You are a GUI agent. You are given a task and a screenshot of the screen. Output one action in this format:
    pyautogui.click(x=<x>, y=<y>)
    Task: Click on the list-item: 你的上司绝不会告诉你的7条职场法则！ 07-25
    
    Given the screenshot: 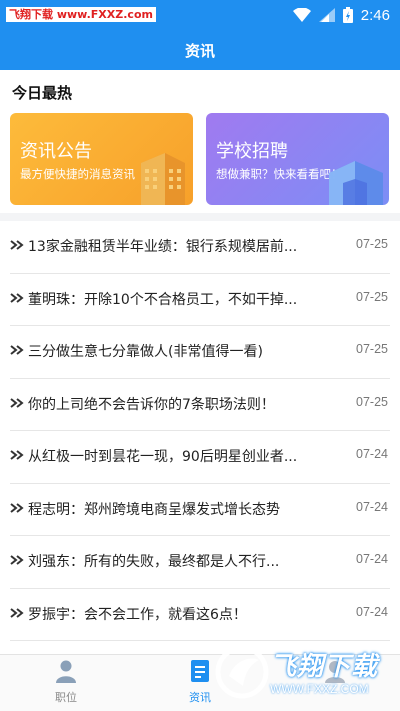 What is the action you would take?
    pyautogui.click(x=200, y=405)
    